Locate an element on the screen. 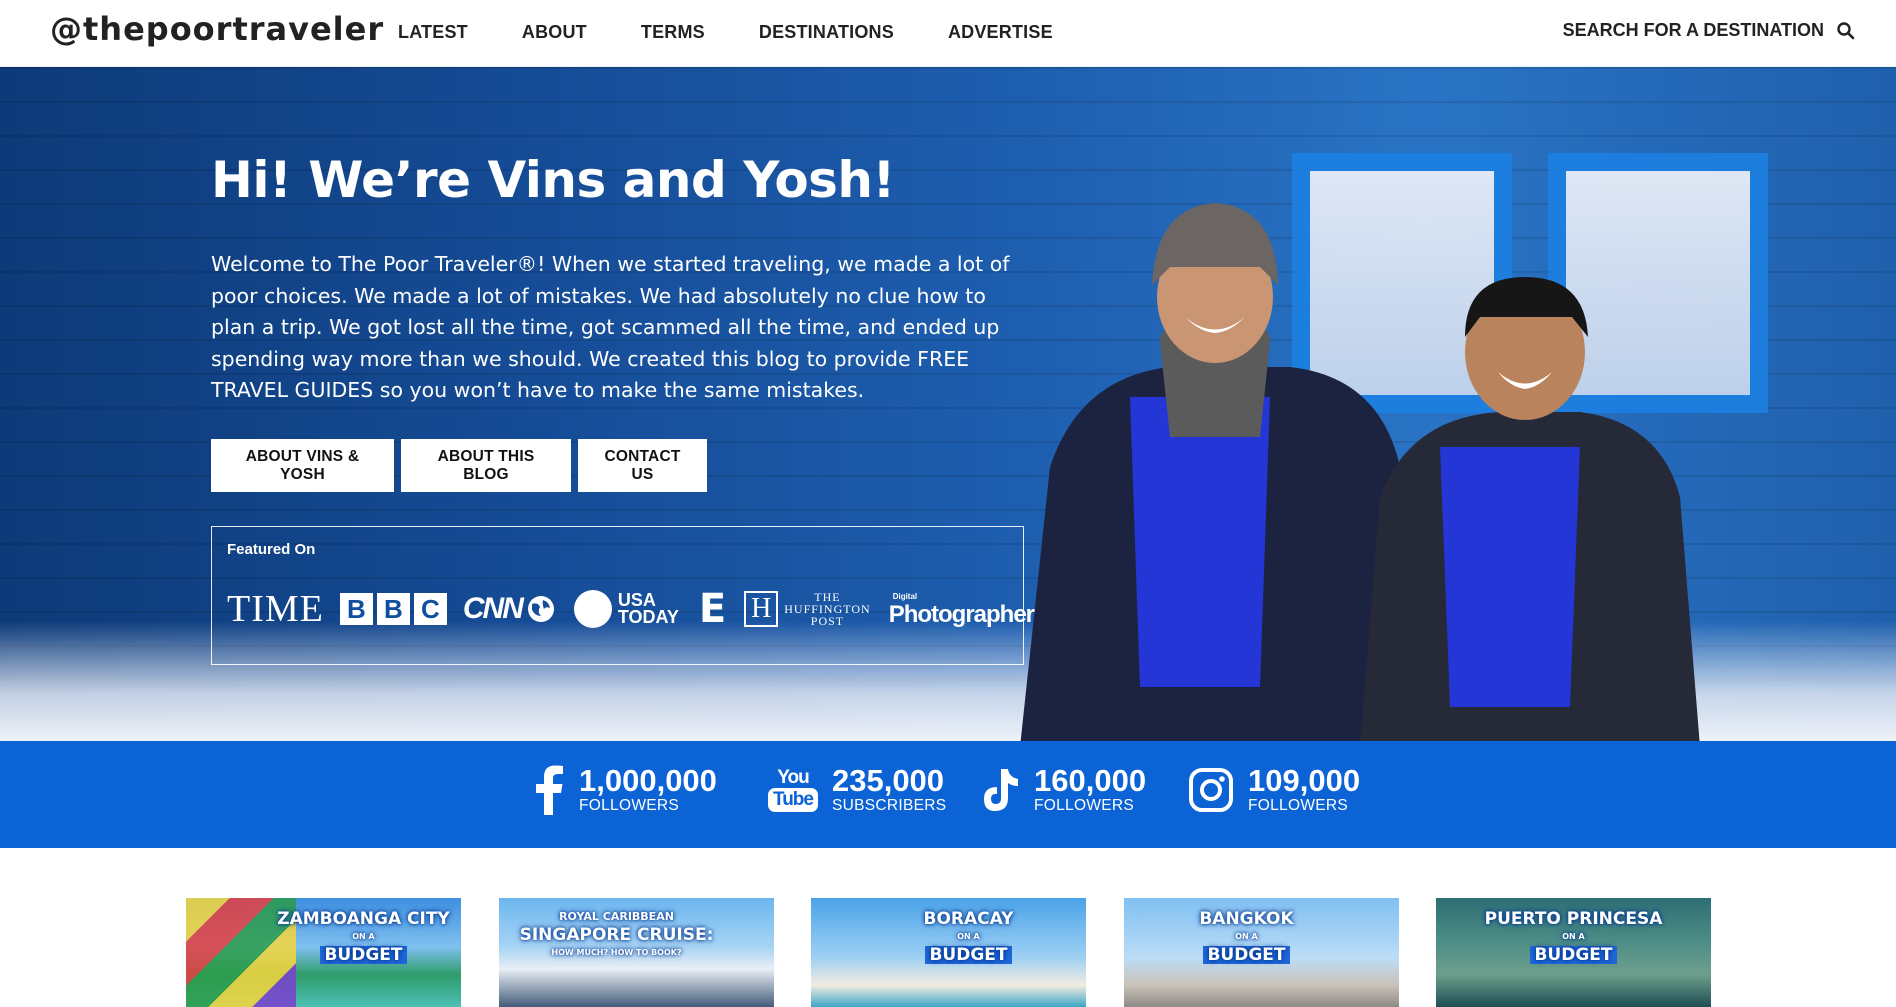 The width and height of the screenshot is (1896, 1007). card-title: SINGAPORE CRUISE: is located at coordinates (616, 935).